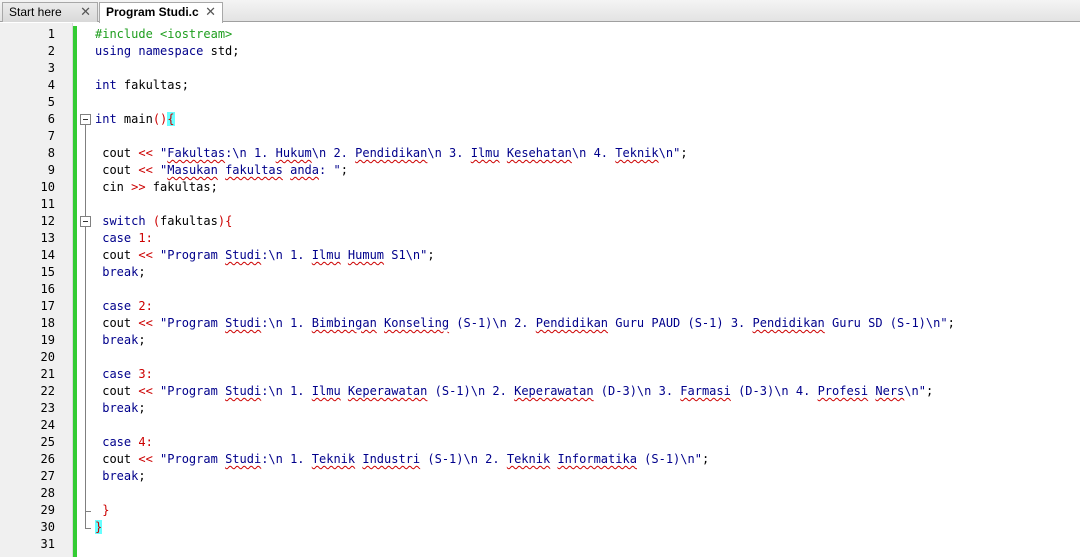  I want to click on code-text: using namespace std;, so click(167, 51).